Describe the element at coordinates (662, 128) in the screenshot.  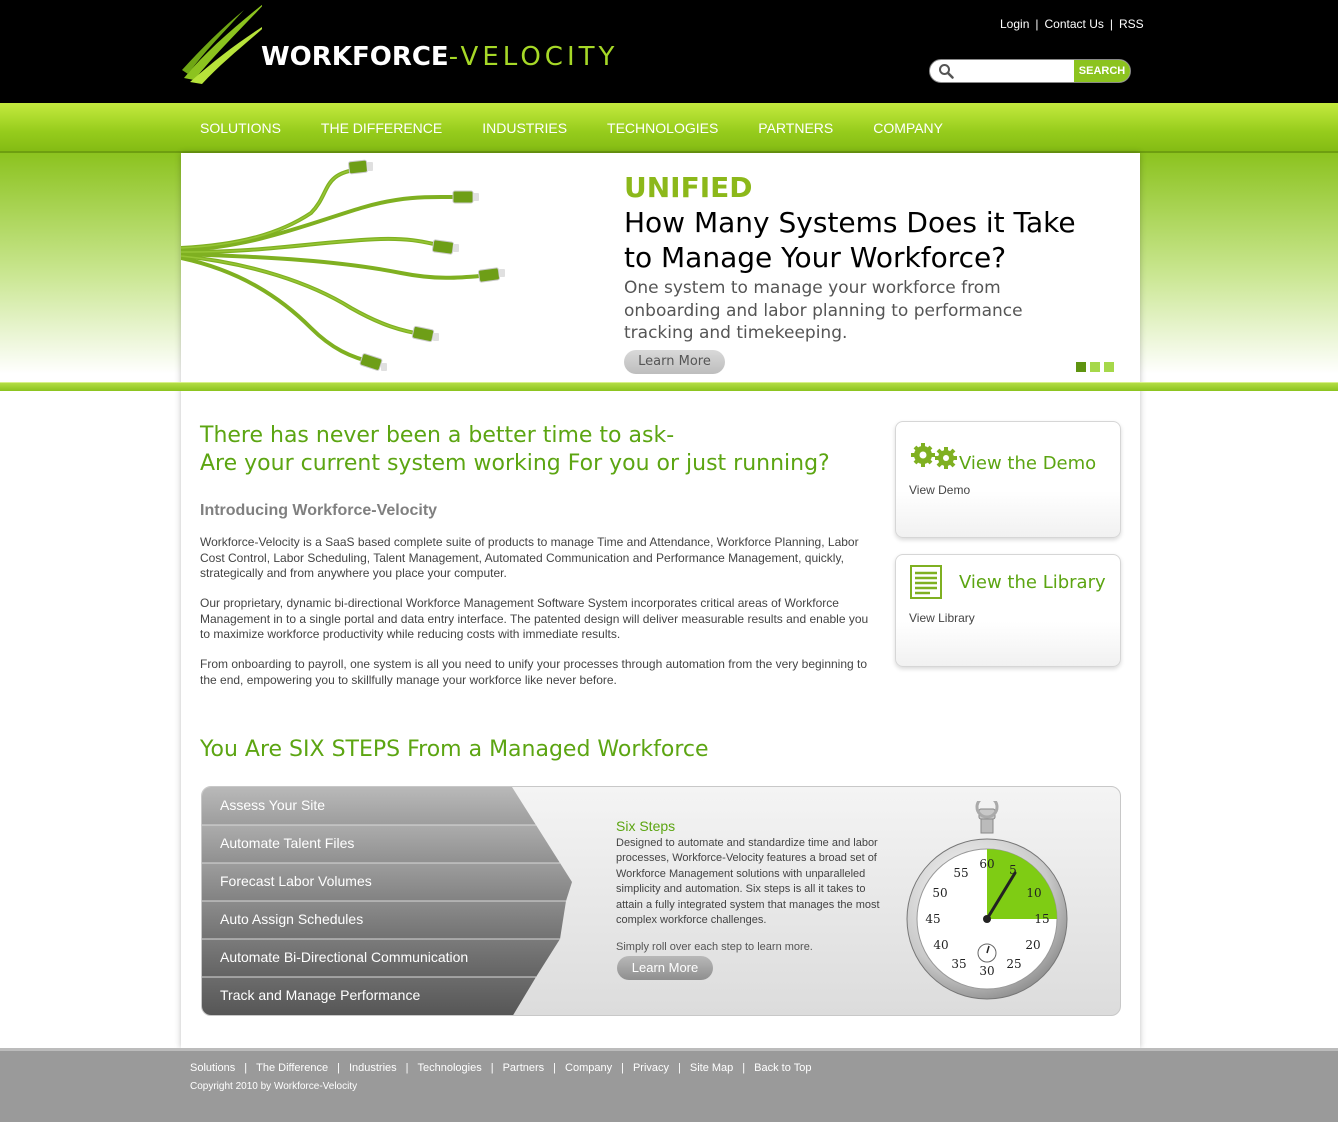
I see `nav-item-technologies: TECHNOLOGIES` at that location.